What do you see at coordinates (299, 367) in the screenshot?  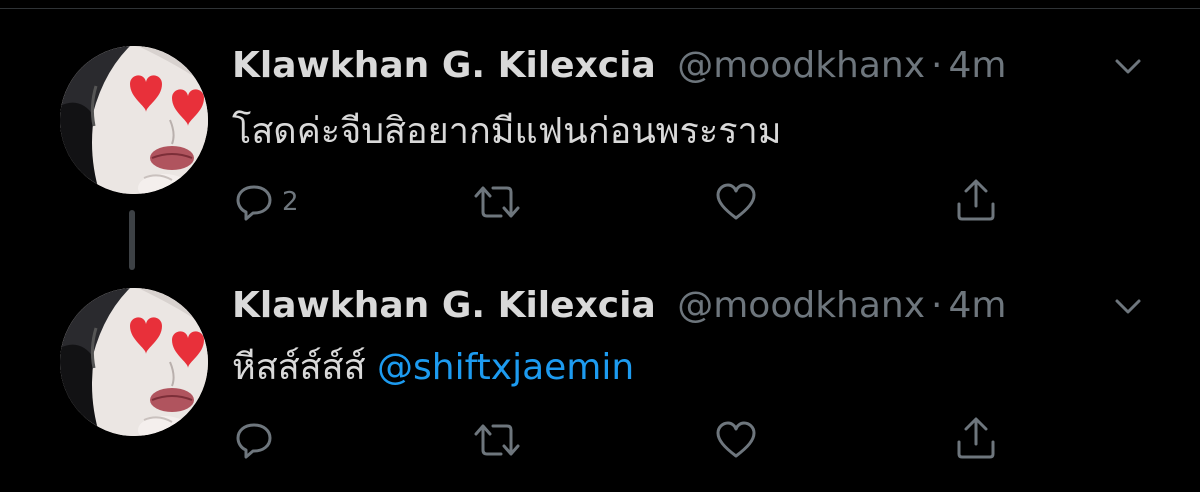 I see `tweet-text-content: หีสส์ส์ส์ส์` at bounding box center [299, 367].